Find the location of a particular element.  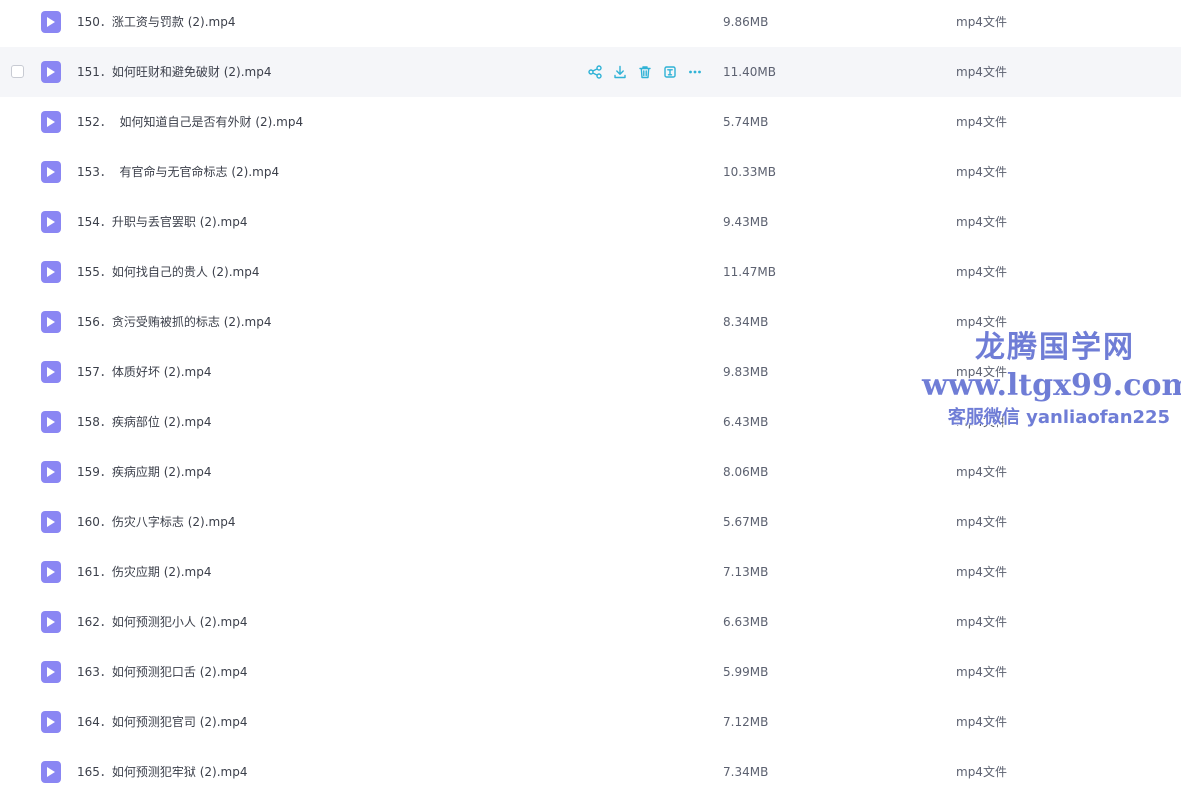

file-size: 9.86MB is located at coordinates (746, 22).